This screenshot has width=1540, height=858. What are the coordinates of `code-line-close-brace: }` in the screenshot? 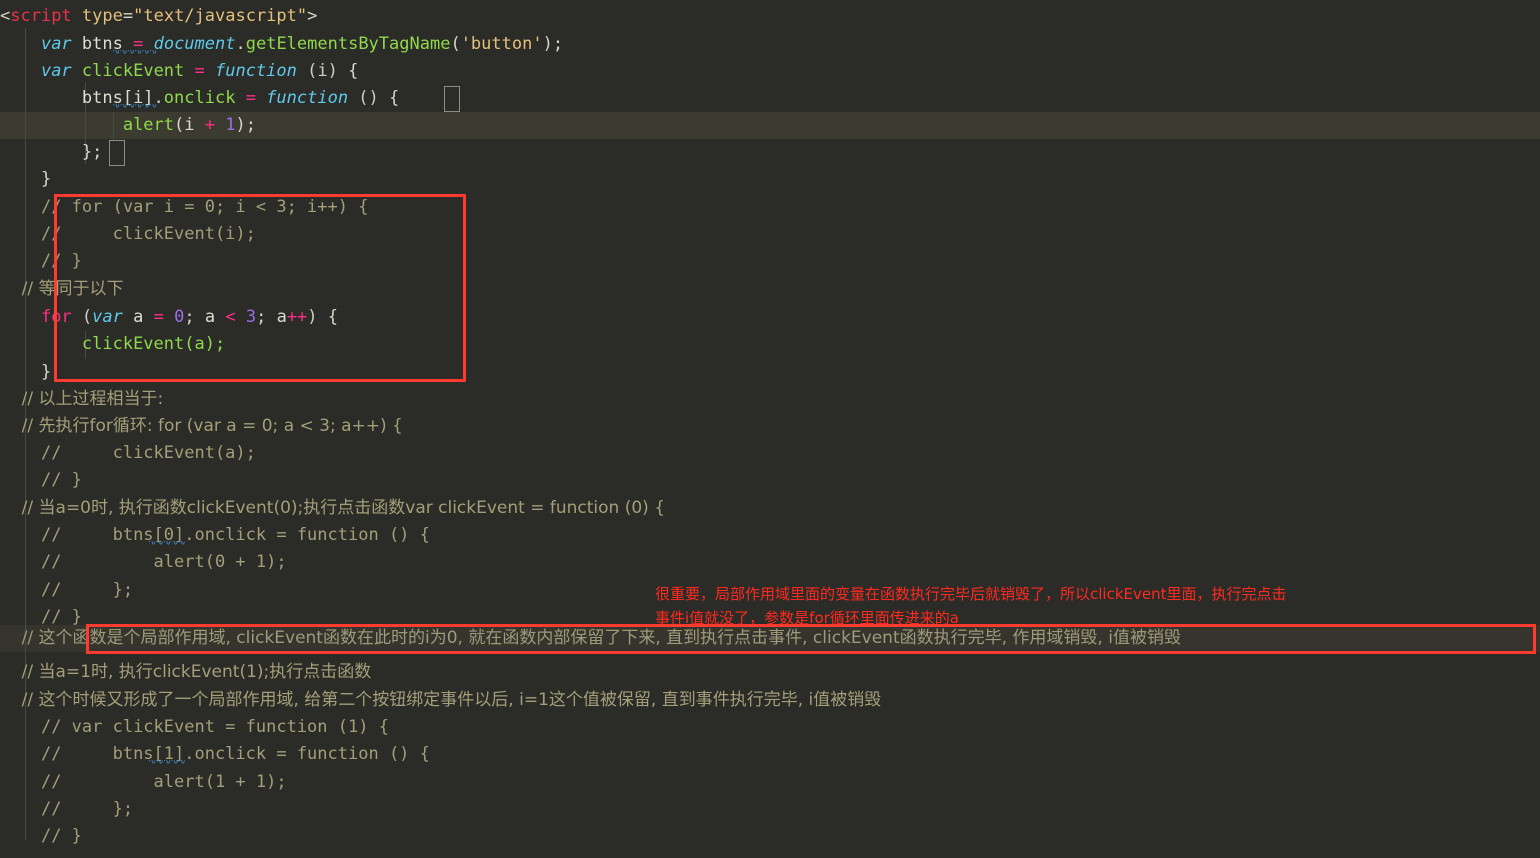 It's located at (770, 179).